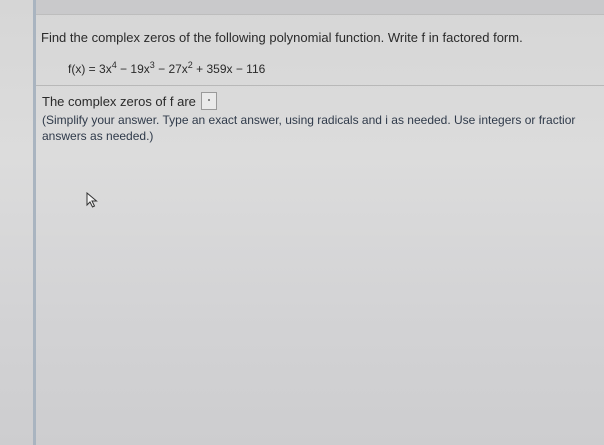  Describe the element at coordinates (229, 69) in the screenshot. I see `term-4: + 359x − 116` at that location.